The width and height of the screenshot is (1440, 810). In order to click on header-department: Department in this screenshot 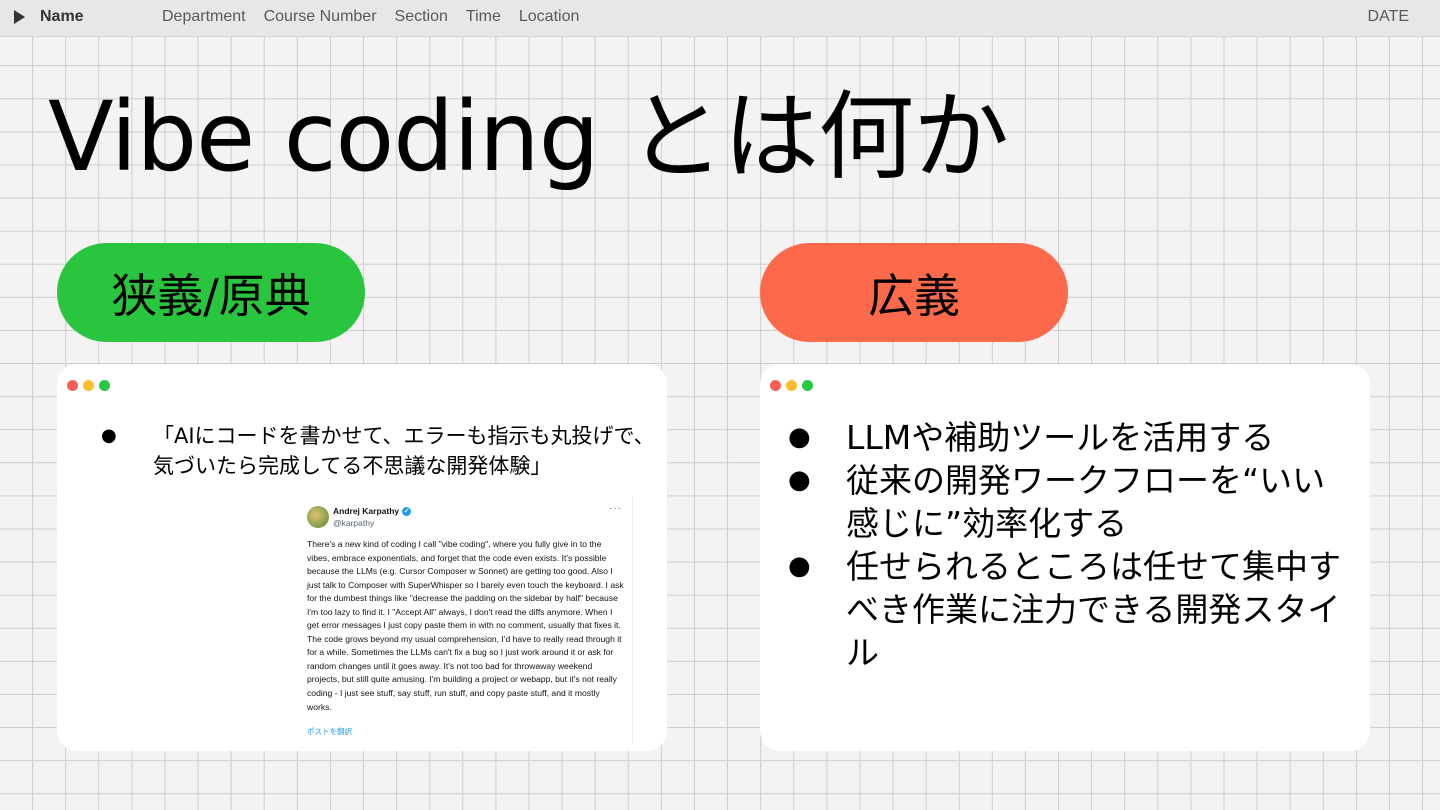, I will do `click(204, 16)`.